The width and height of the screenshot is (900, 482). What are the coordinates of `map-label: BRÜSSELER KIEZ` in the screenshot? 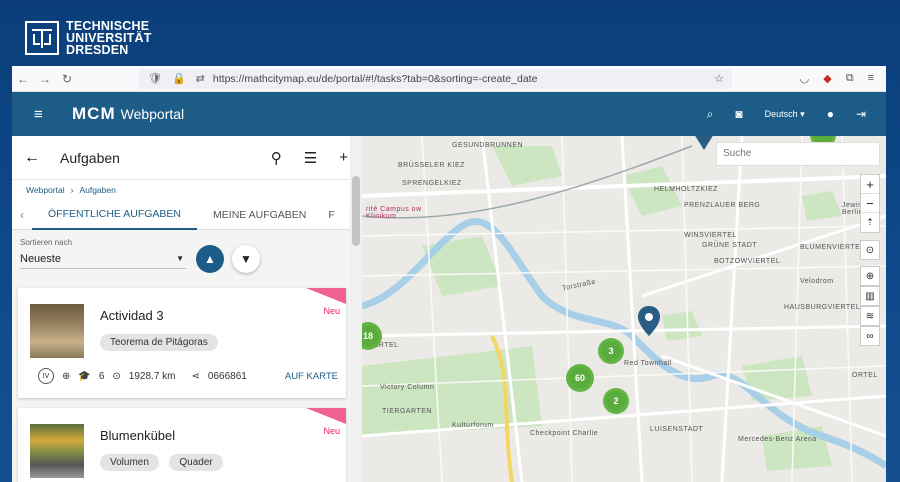 It's located at (431, 165).